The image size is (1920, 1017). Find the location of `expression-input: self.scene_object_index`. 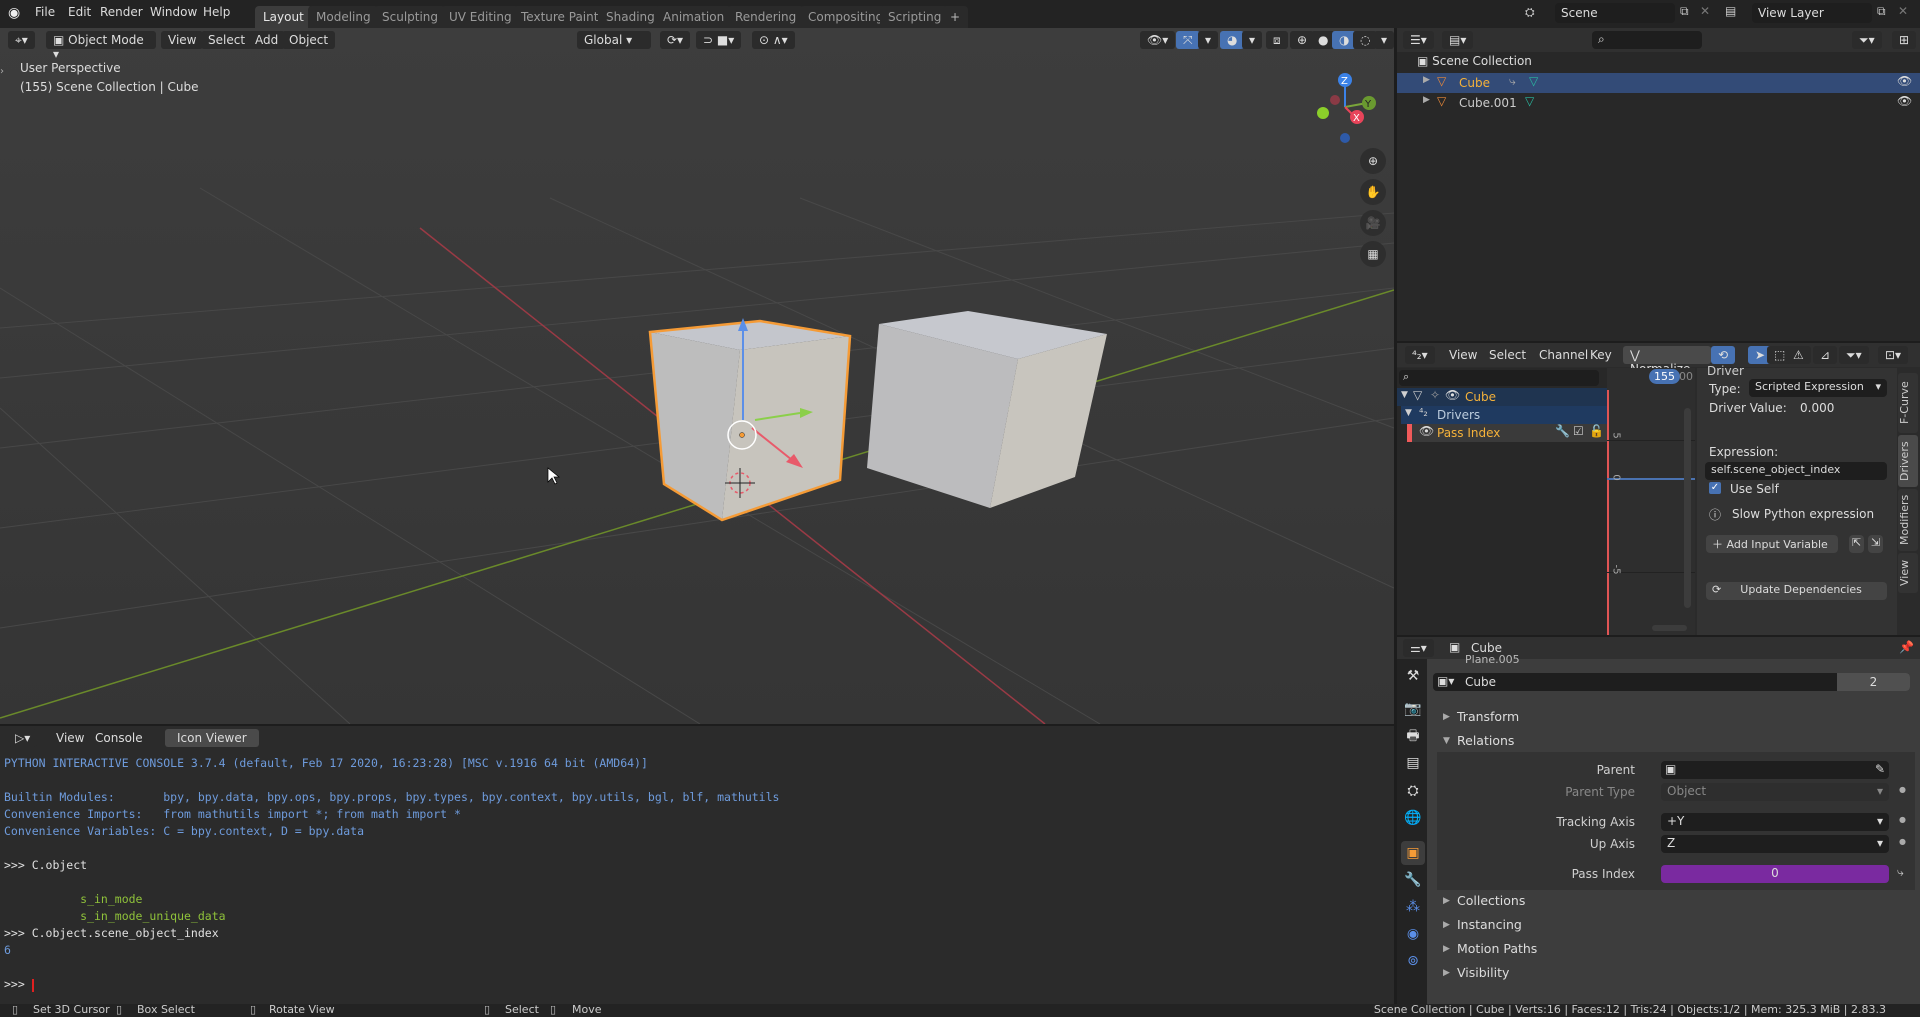

expression-input: self.scene_object_index is located at coordinates (1796, 471).